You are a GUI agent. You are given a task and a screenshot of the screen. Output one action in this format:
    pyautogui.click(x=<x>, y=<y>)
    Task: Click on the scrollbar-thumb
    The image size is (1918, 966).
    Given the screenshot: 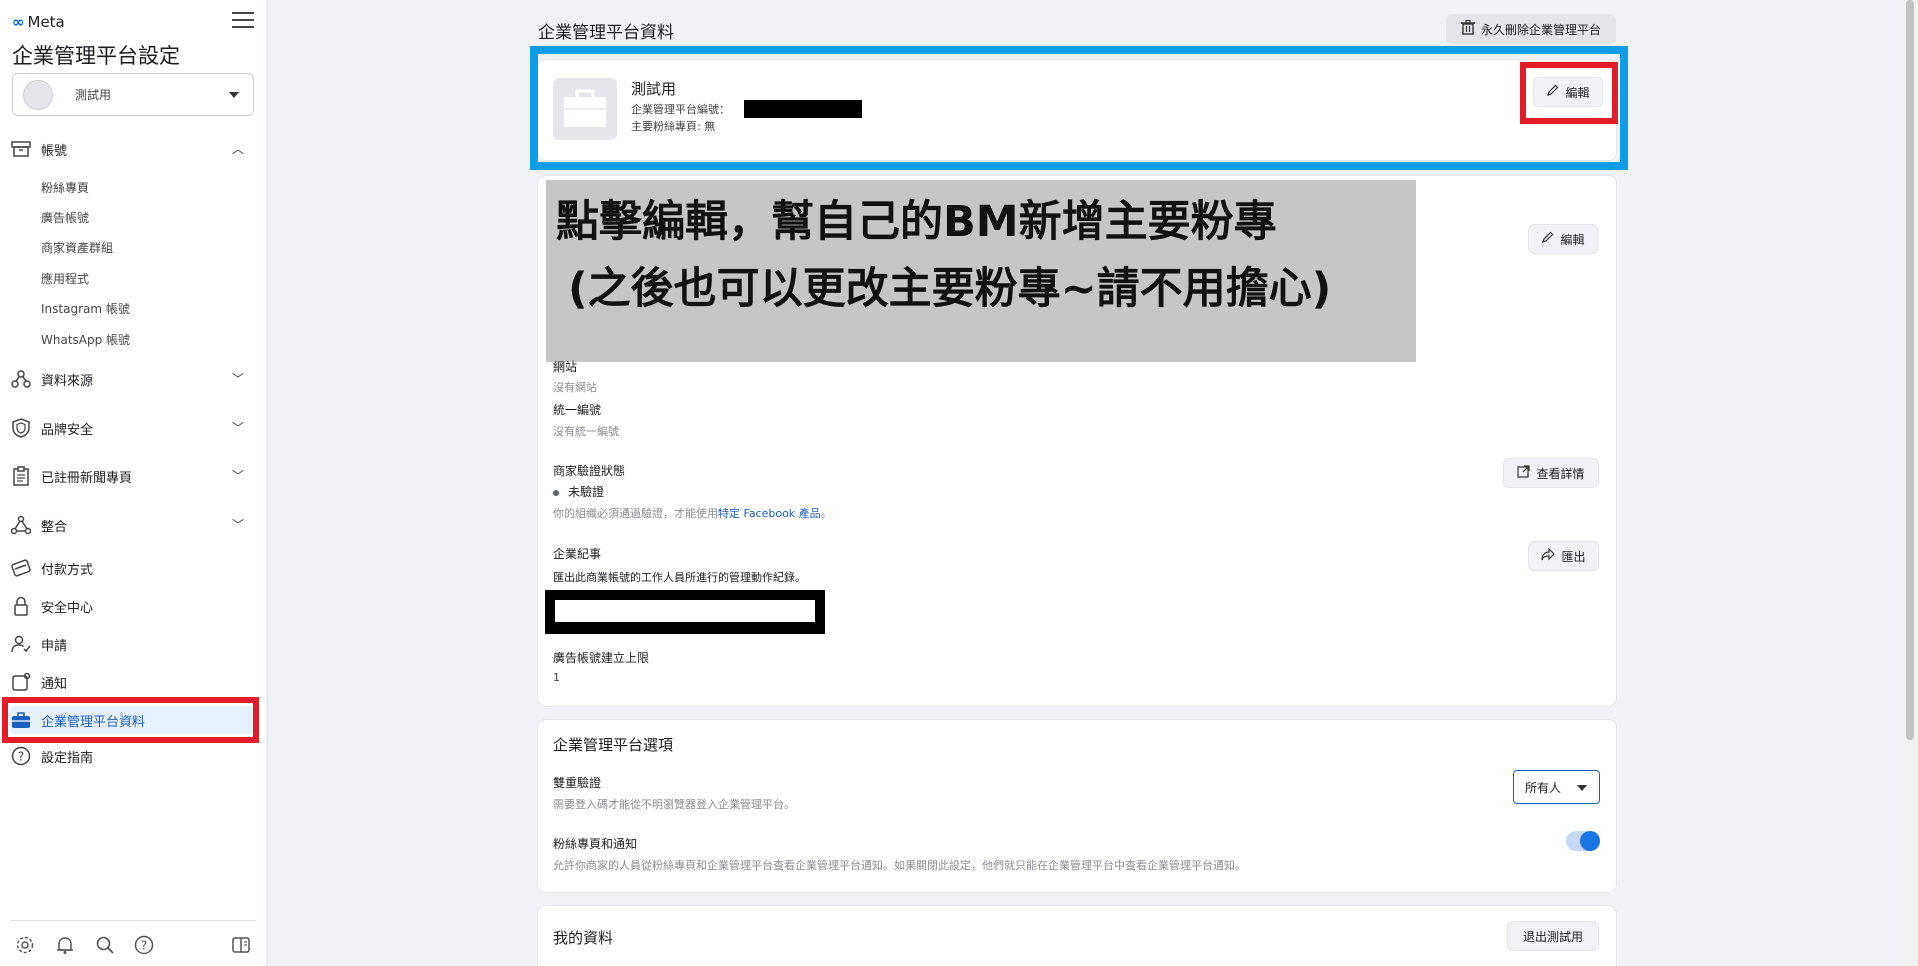 What is the action you would take?
    pyautogui.click(x=1910, y=370)
    